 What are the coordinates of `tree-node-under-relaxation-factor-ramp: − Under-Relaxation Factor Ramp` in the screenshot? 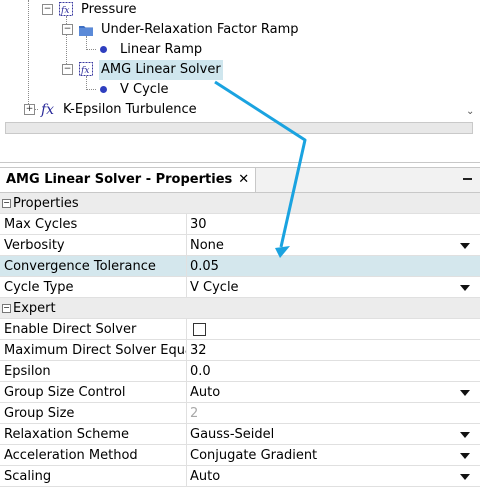 It's located at (160, 30).